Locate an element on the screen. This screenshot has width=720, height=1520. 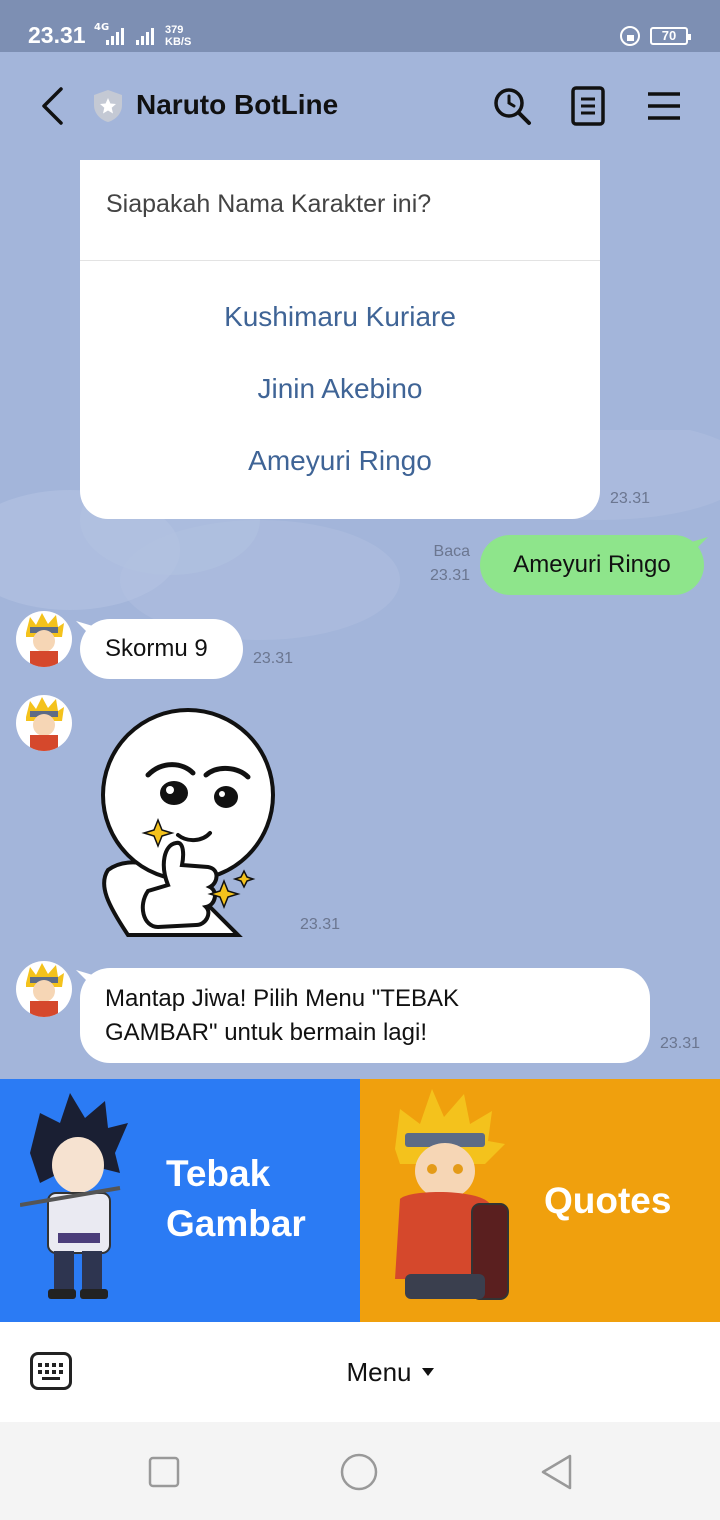
signal-icon is located at coordinates (115, 36).